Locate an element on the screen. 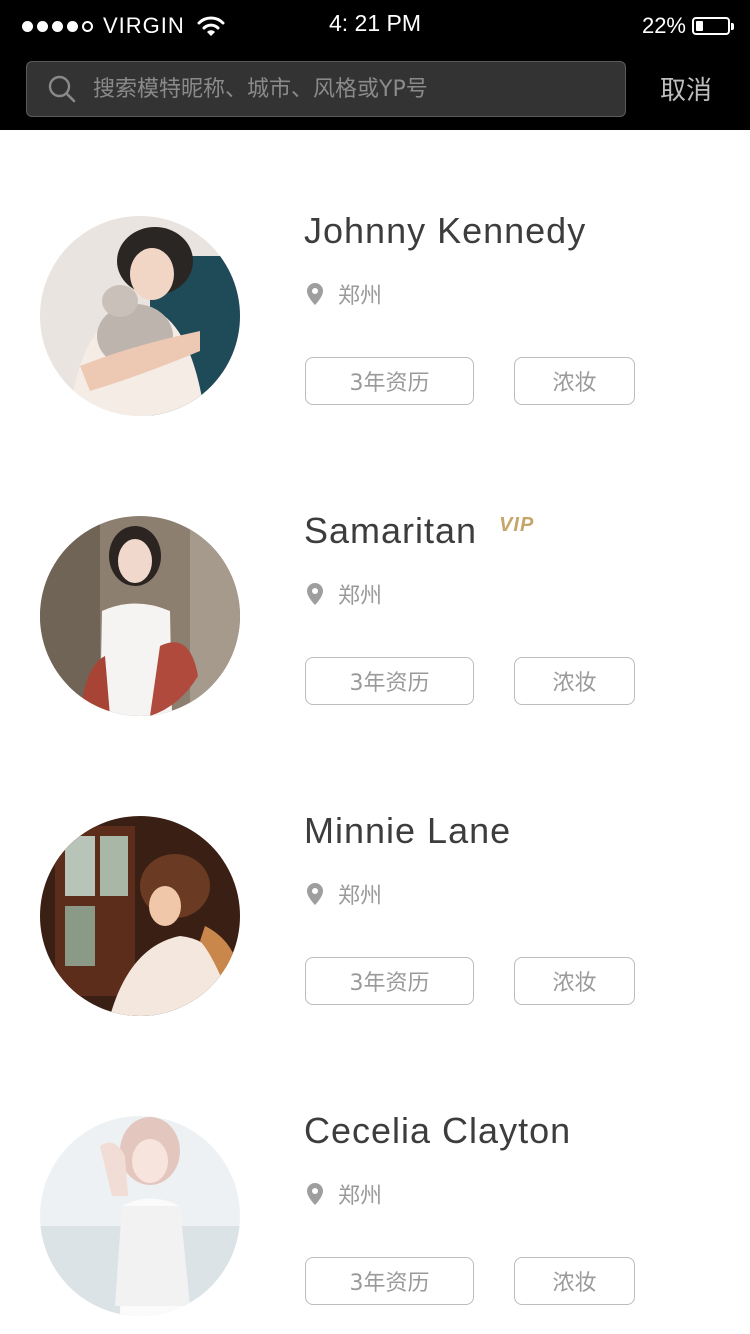  top-bar: VIRGIN 4: 21 PM 22% 取消 is located at coordinates (375, 65).